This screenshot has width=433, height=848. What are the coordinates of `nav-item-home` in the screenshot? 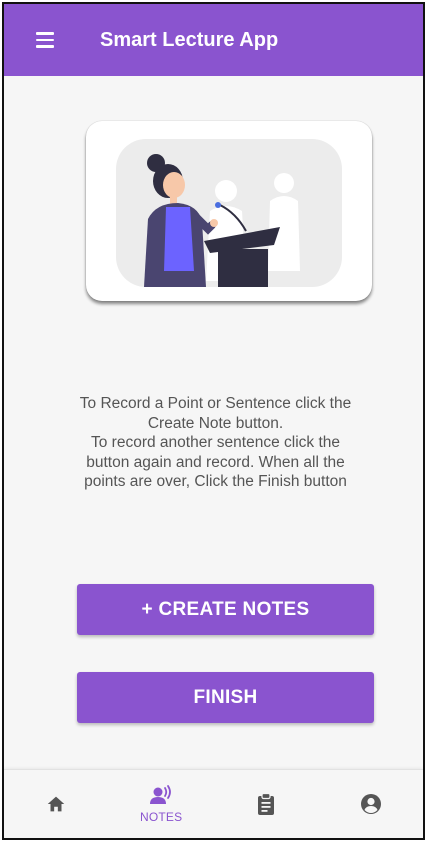 It's located at (56, 804).